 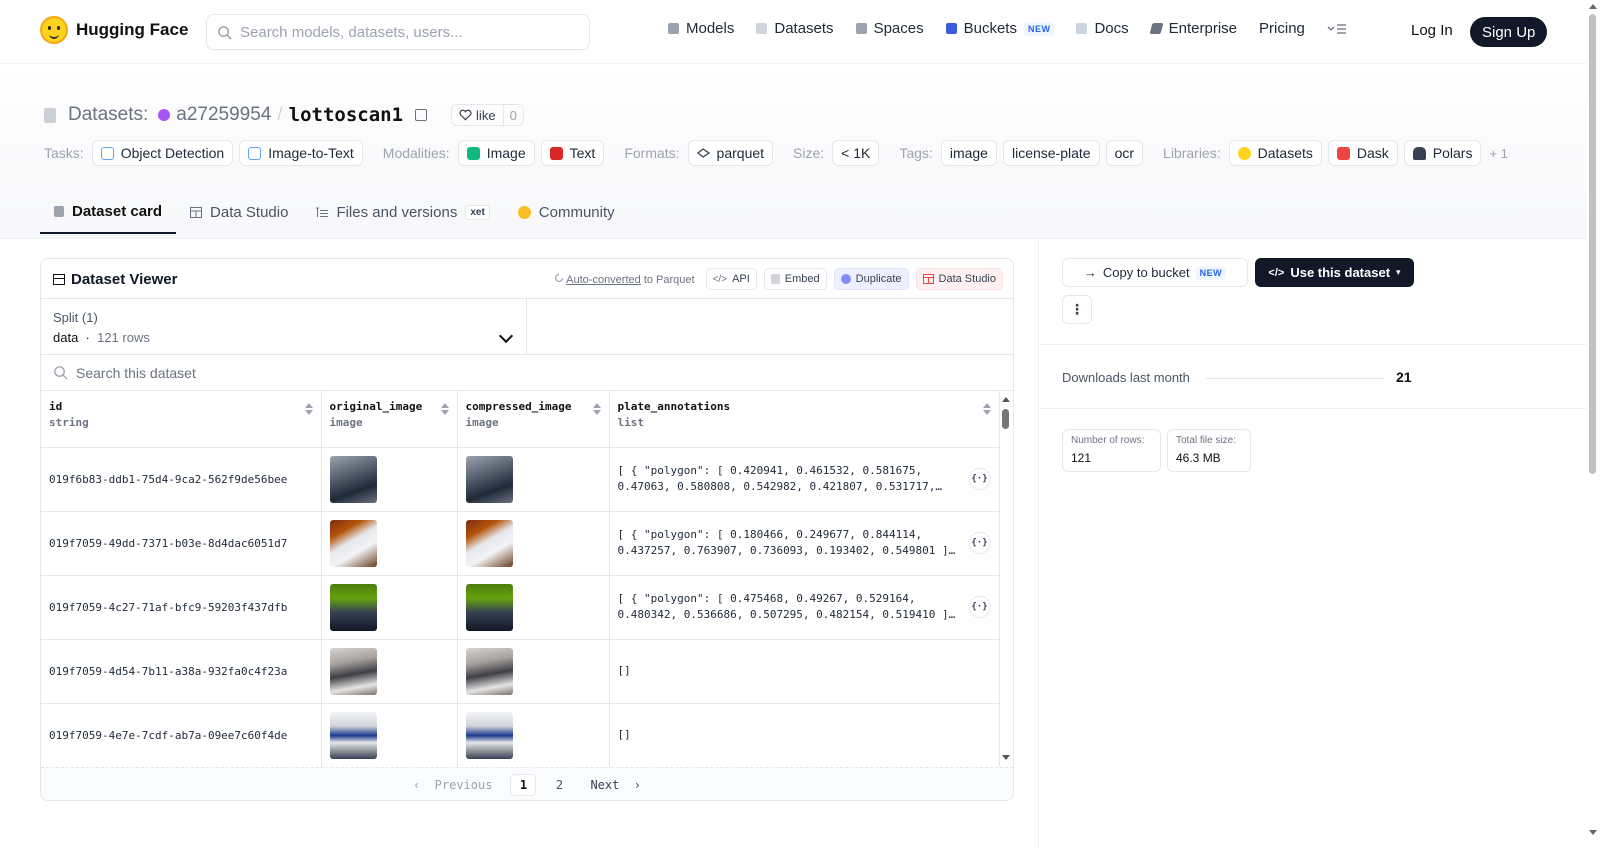 I want to click on dataset-search, so click(x=527, y=373).